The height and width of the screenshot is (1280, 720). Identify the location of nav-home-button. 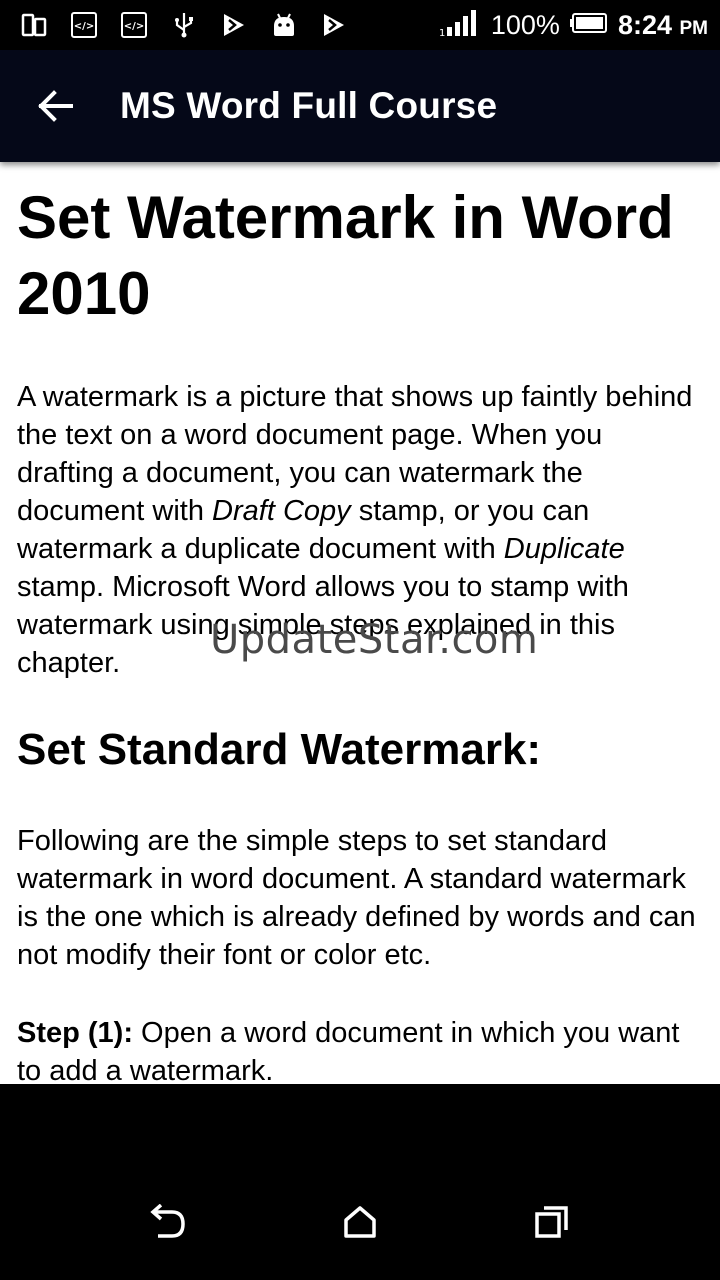
(360, 1222).